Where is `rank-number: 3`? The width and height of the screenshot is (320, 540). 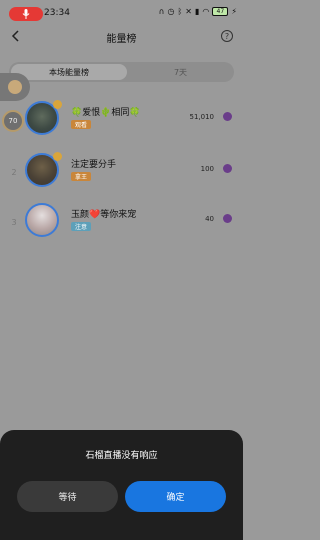
rank-number: 3 is located at coordinates (14, 222).